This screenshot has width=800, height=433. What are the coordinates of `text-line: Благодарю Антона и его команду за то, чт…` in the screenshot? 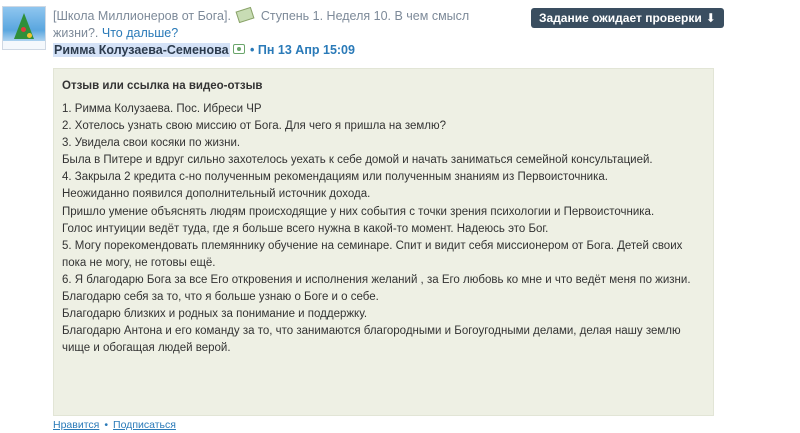 It's located at (371, 340).